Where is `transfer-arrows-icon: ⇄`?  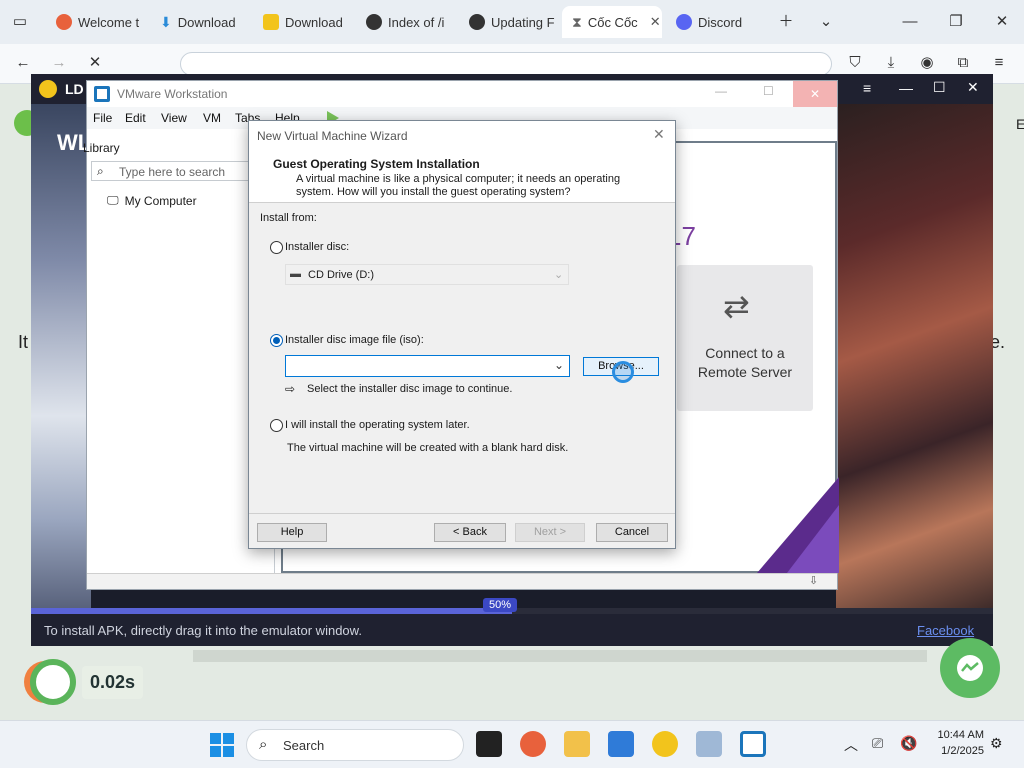
transfer-arrows-icon: ⇄ is located at coordinates (736, 306).